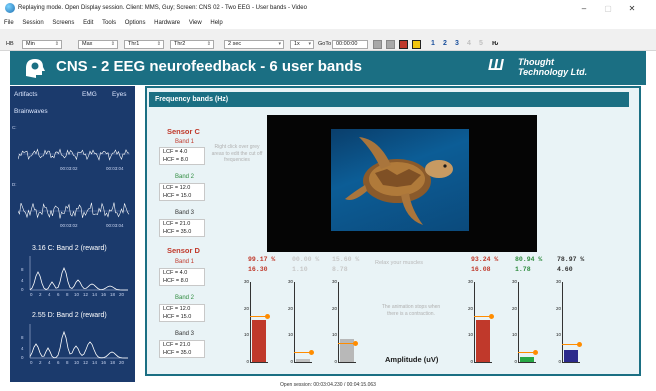 This screenshot has width=656, height=391. Describe the element at coordinates (134, 44) in the screenshot. I see `thr1-value: Thr1` at that location.